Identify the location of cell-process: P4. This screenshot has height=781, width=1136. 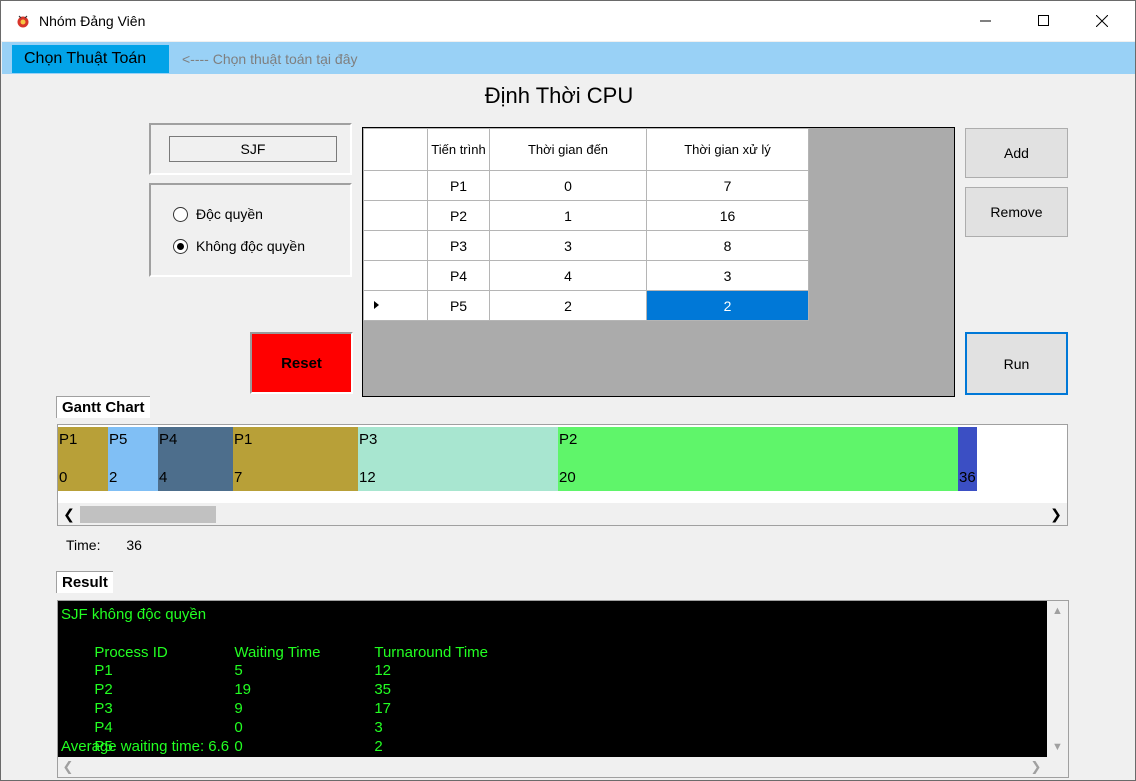
(458, 275).